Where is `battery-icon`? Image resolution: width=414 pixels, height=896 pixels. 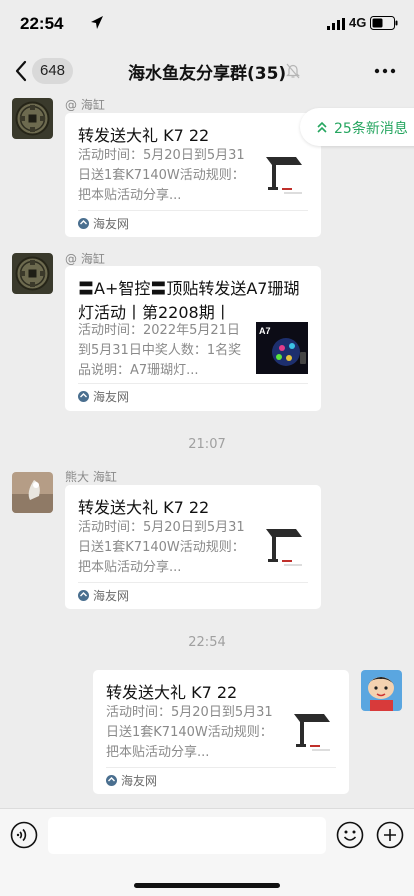 battery-icon is located at coordinates (384, 23).